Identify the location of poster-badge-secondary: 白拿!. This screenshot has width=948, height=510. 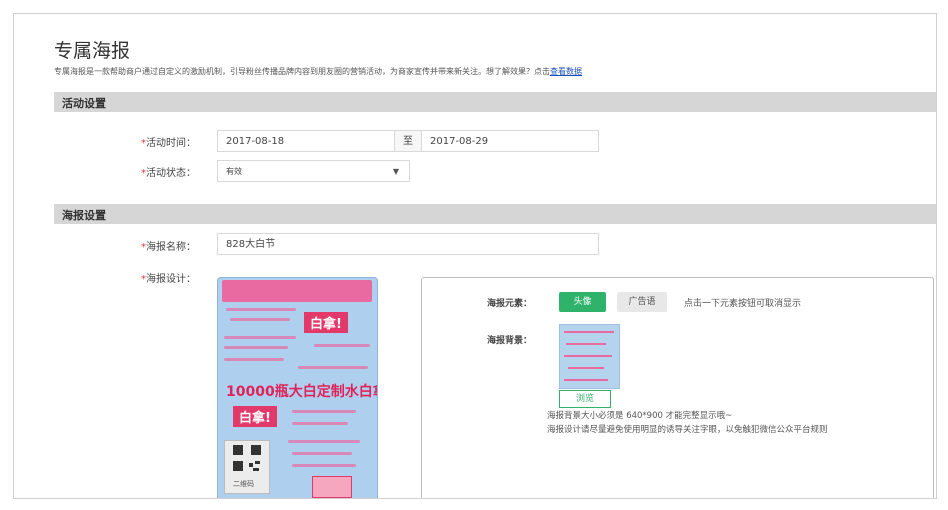
(255, 416).